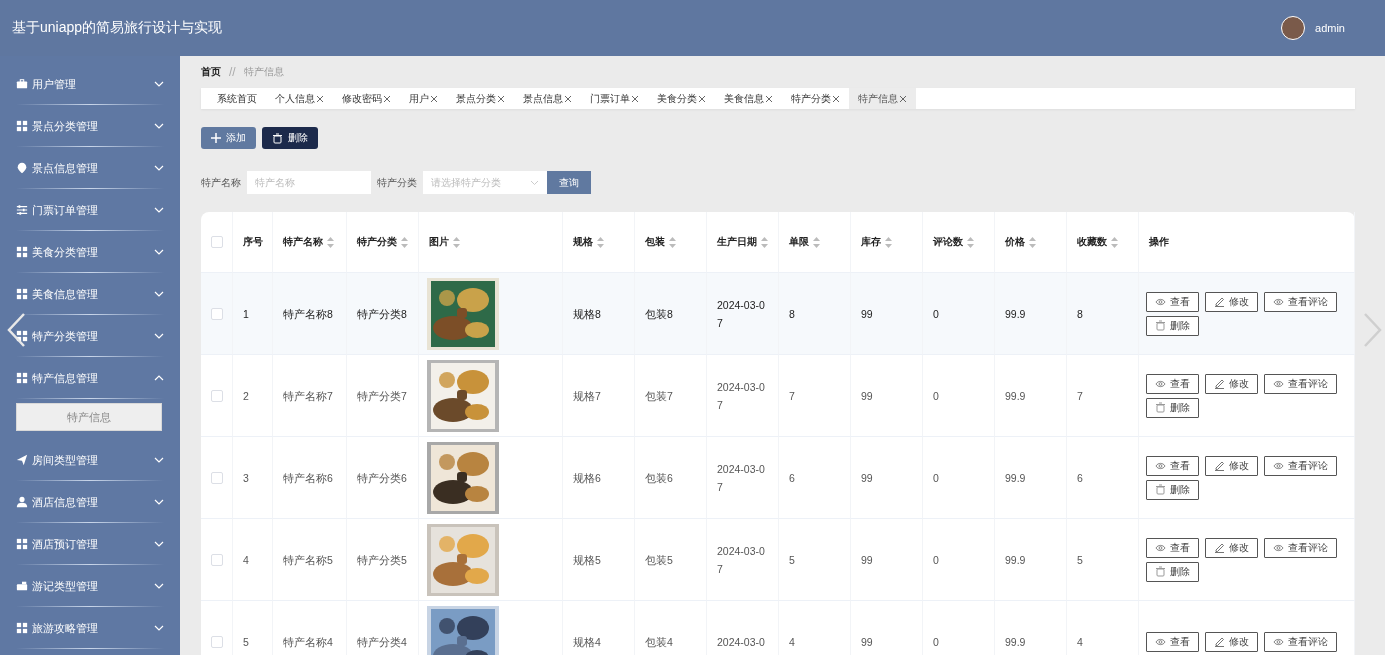  Describe the element at coordinates (90, 502) in the screenshot. I see `menu-item: 酒店信息管理` at that location.